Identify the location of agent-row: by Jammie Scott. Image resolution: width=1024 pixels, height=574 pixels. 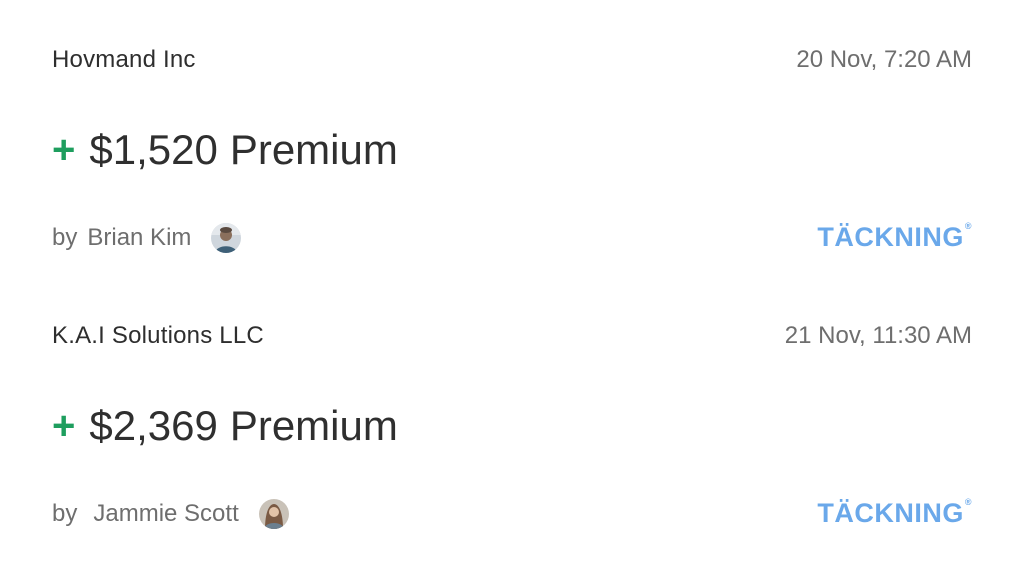
(170, 514).